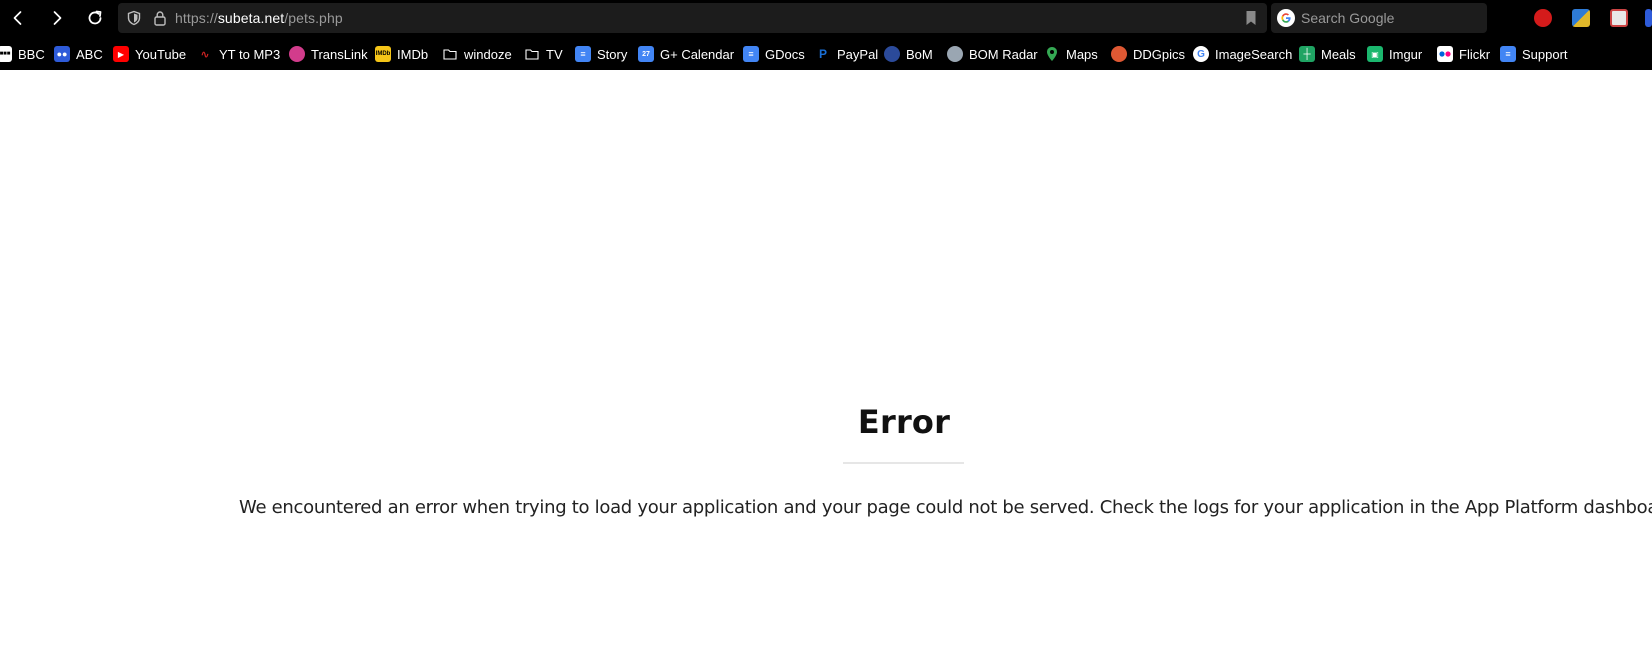 The image size is (1652, 671). Describe the element at coordinates (1052, 54) in the screenshot. I see `map-pin-icon` at that location.